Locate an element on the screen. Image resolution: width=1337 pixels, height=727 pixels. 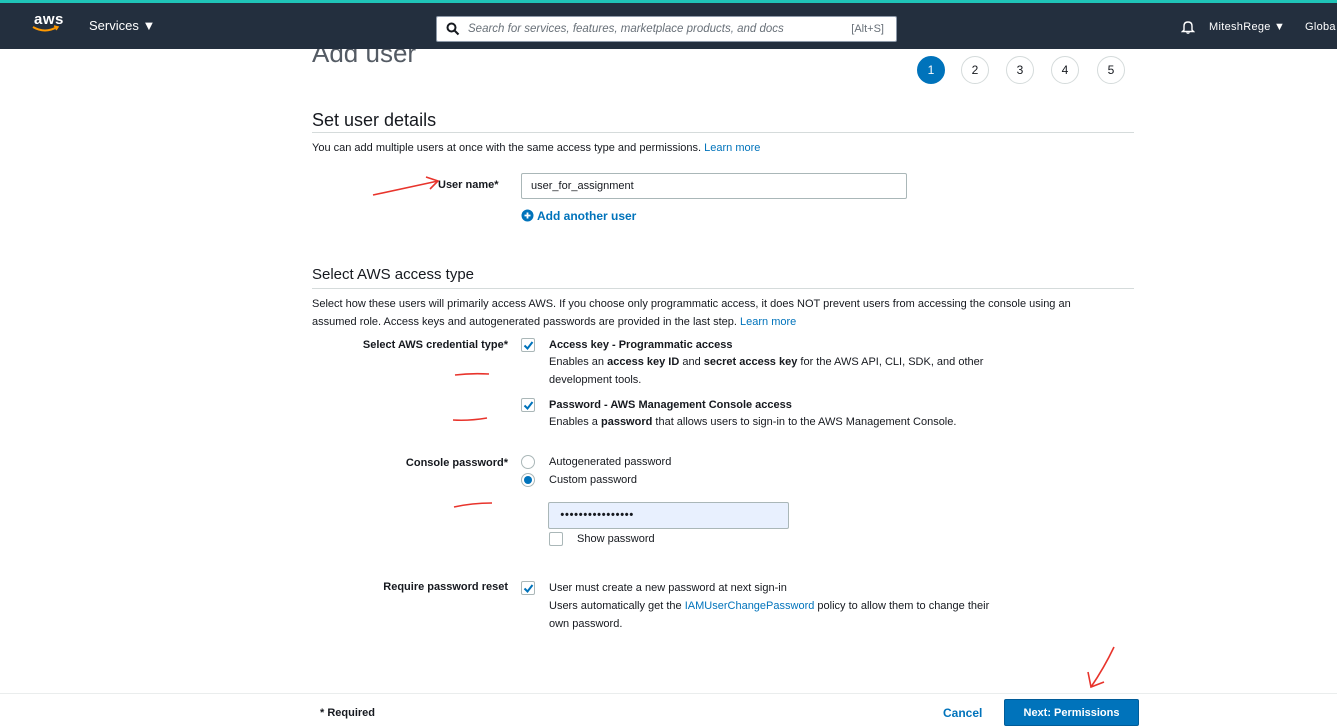
bold-text: access key ID is located at coordinates (643, 362).